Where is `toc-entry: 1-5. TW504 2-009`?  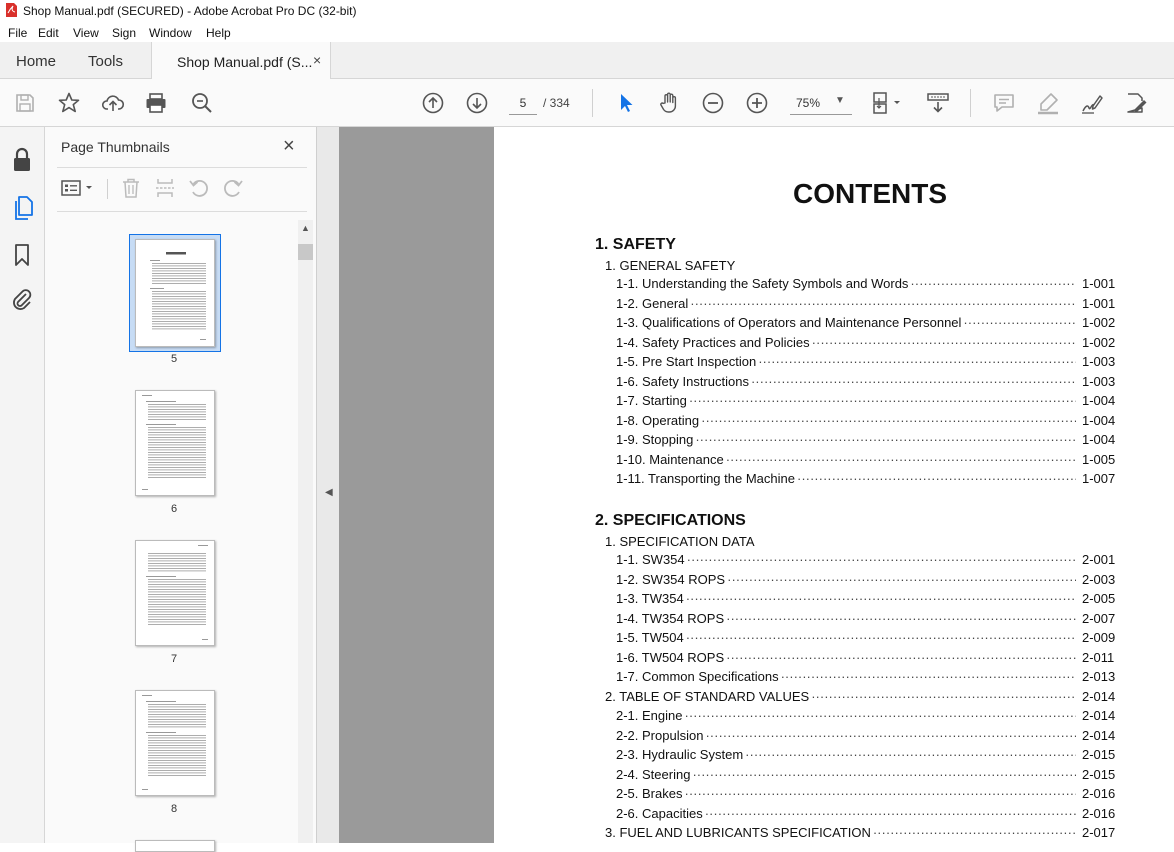
toc-entry: 1-5. TW504 2-009 is located at coordinates (866, 639).